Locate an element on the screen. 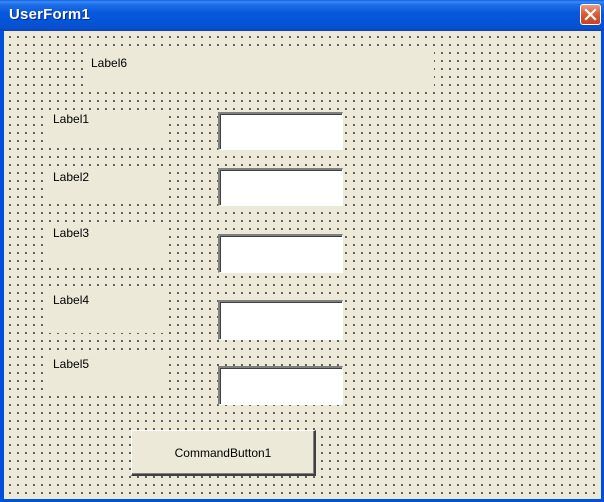 The image size is (604, 502). close-button is located at coordinates (590, 14).